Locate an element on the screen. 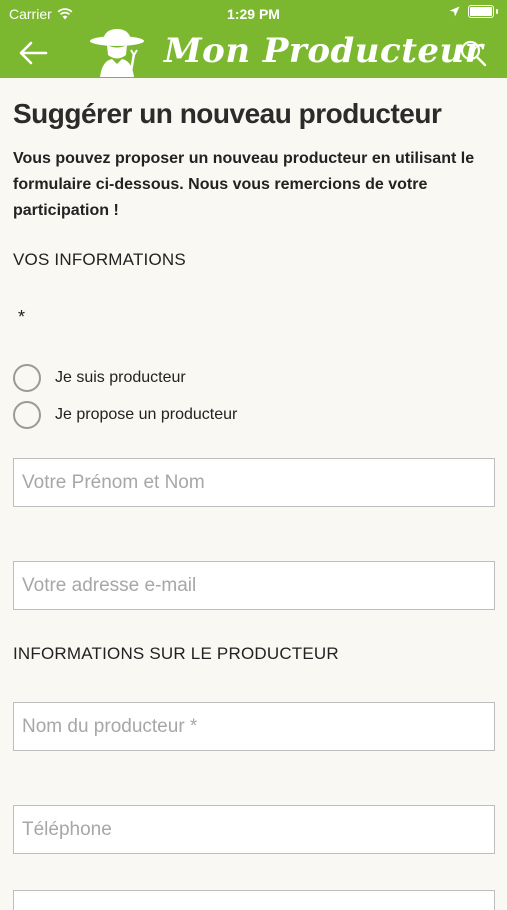  battery-icon is located at coordinates (481, 11).